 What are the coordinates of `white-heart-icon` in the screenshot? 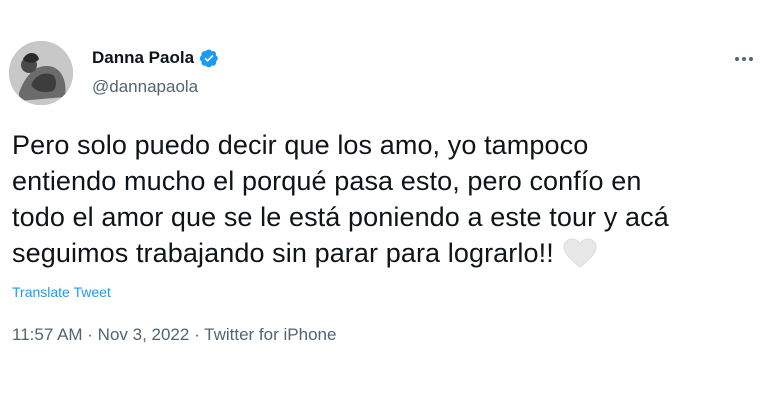 It's located at (580, 253).